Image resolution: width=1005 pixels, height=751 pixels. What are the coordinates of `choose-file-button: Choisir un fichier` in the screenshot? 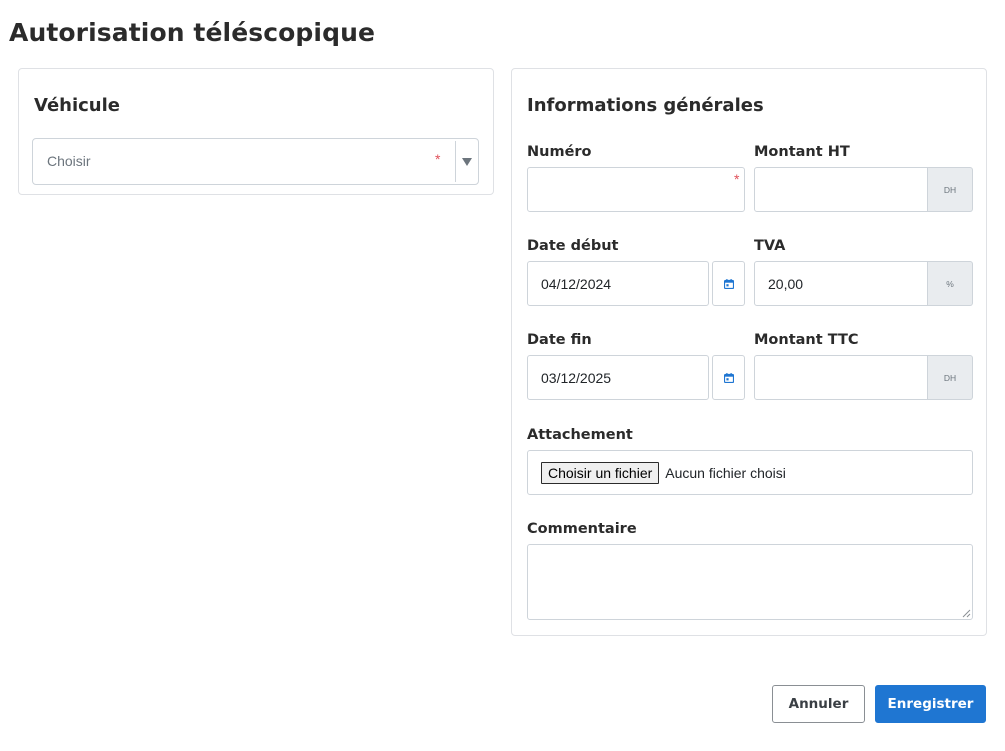 It's located at (600, 472).